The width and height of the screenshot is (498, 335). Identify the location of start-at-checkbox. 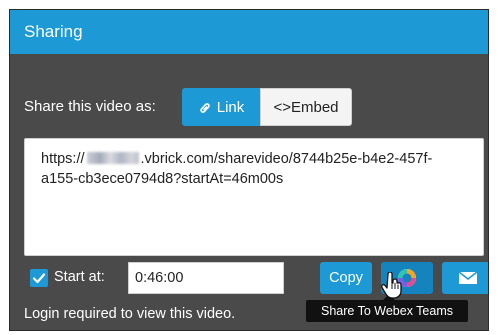
(39, 278).